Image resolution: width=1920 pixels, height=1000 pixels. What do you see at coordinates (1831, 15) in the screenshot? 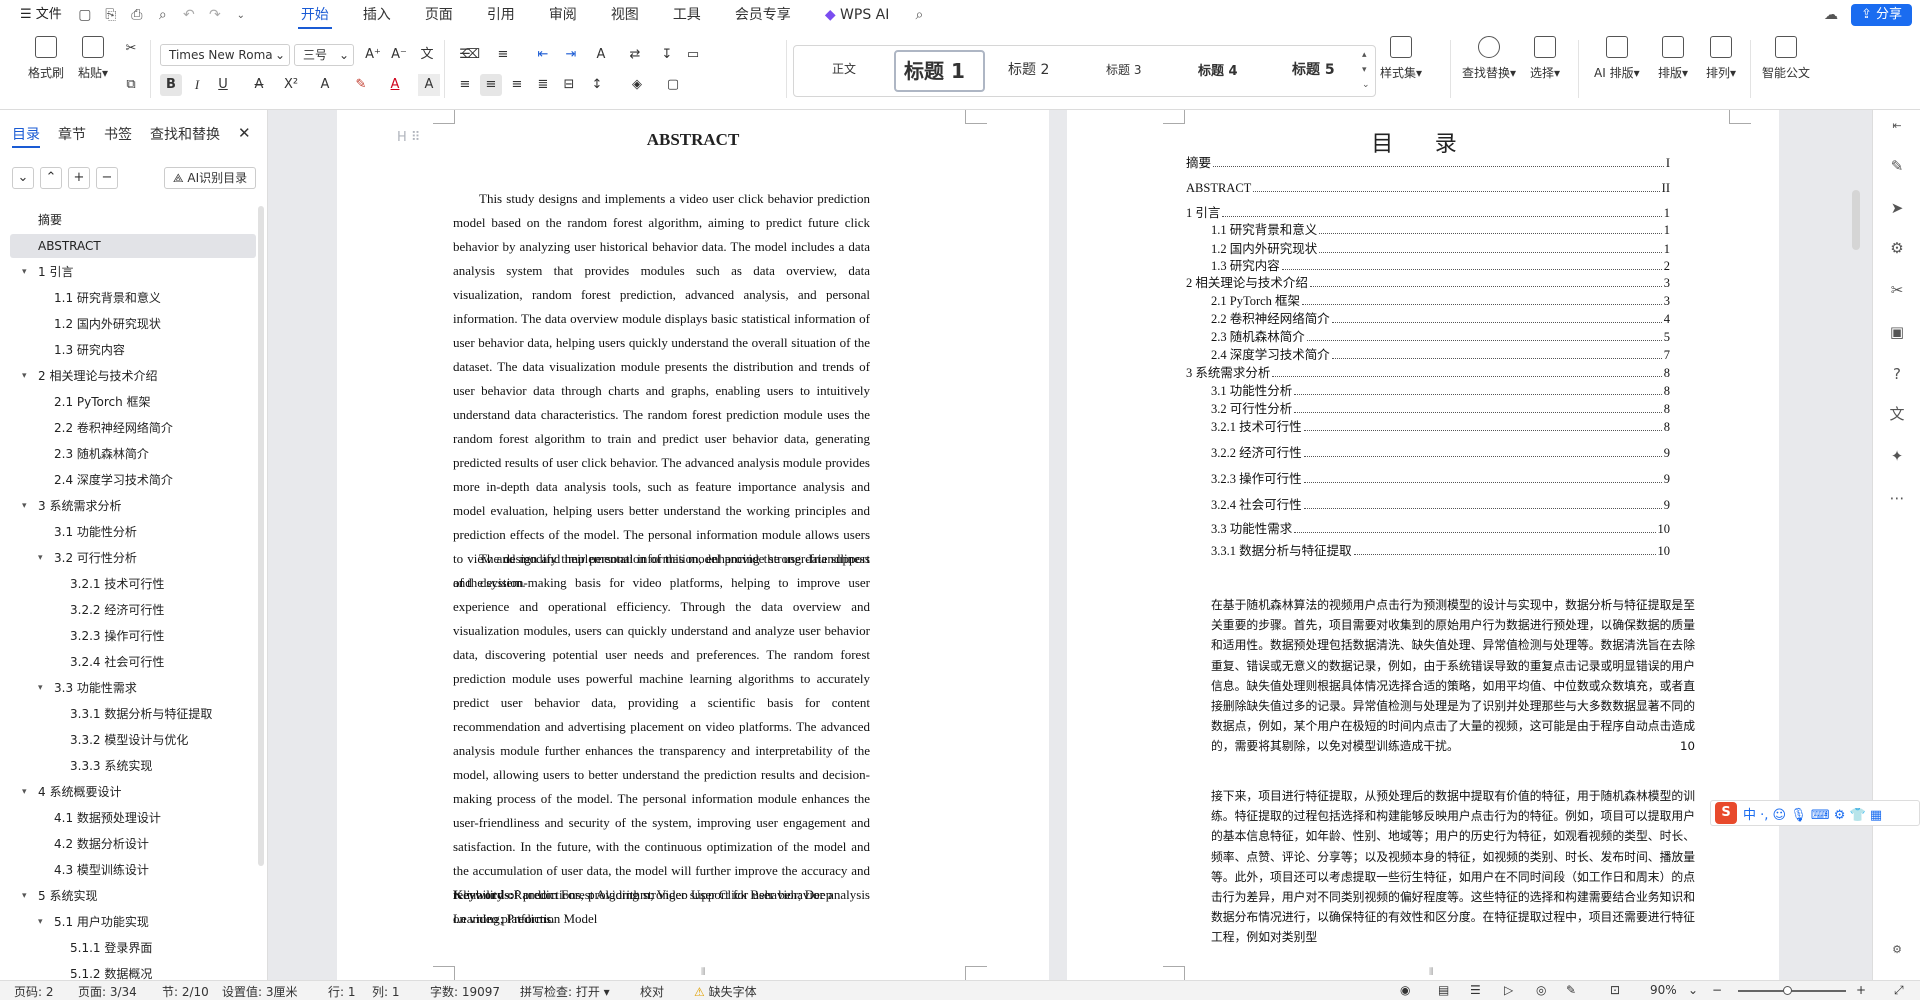
I see `cloud-sync-icon: ☁` at bounding box center [1831, 15].